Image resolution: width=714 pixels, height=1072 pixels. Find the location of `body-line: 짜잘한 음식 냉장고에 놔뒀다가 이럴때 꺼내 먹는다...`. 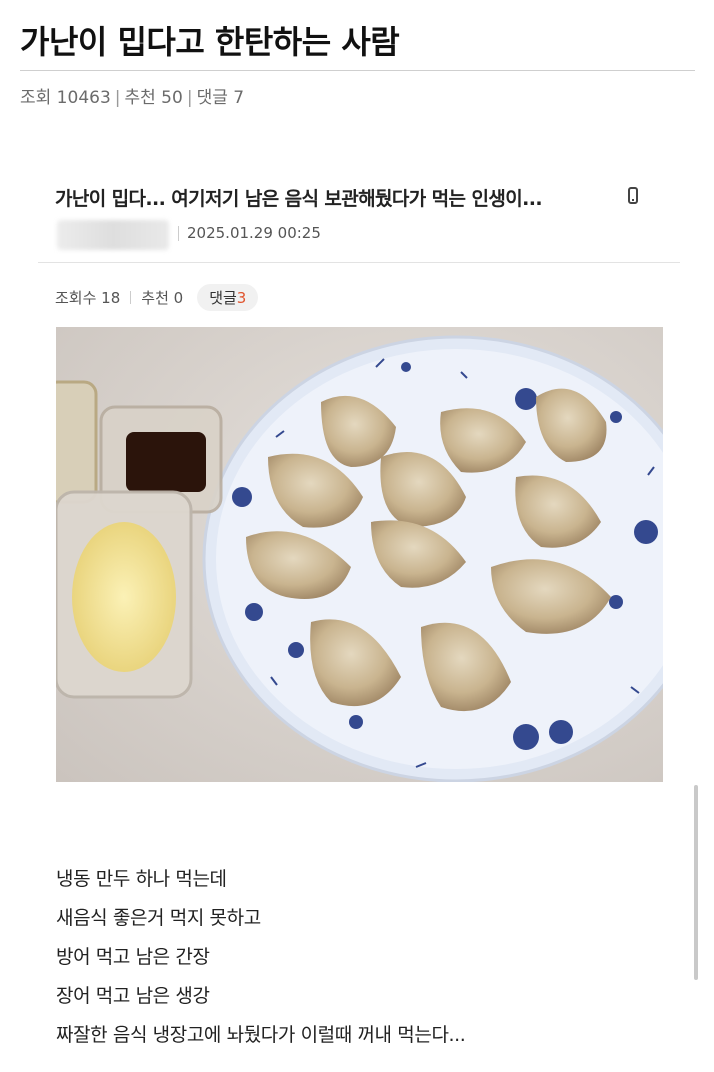

body-line: 짜잘한 음식 냉장고에 놔뒀다가 이럴때 꺼내 먹는다... is located at coordinates (261, 1035).